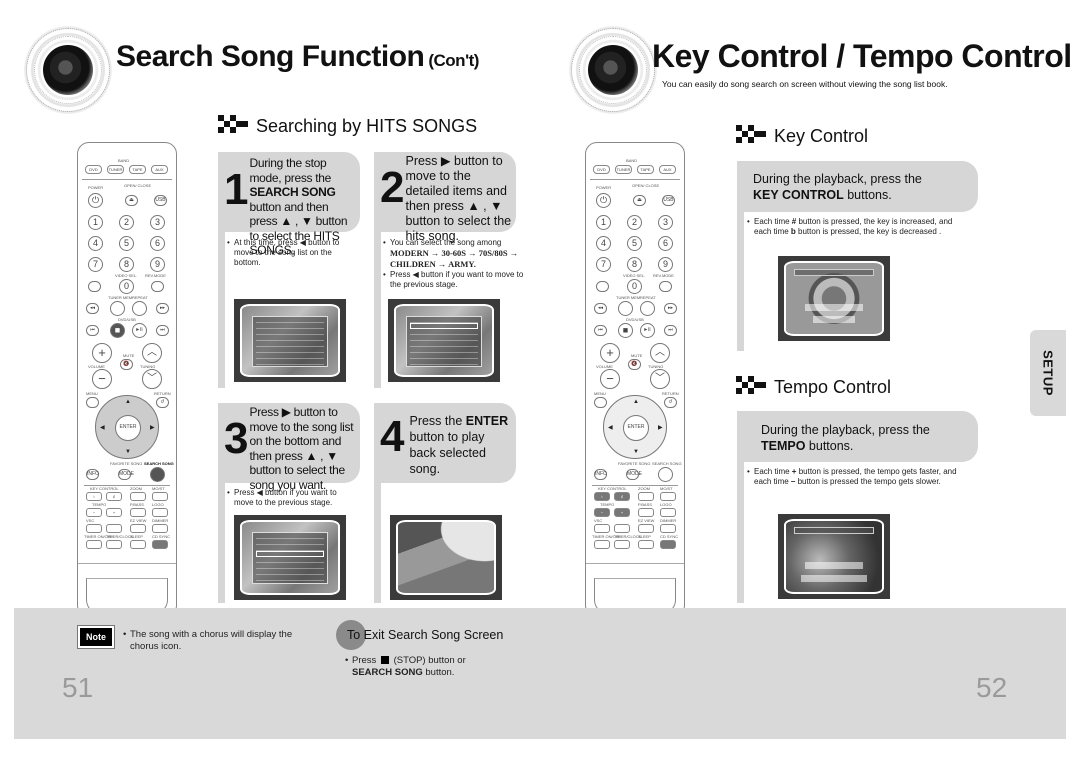 This screenshot has height=763, width=1080. I want to click on p-bass-button, so click(138, 512).